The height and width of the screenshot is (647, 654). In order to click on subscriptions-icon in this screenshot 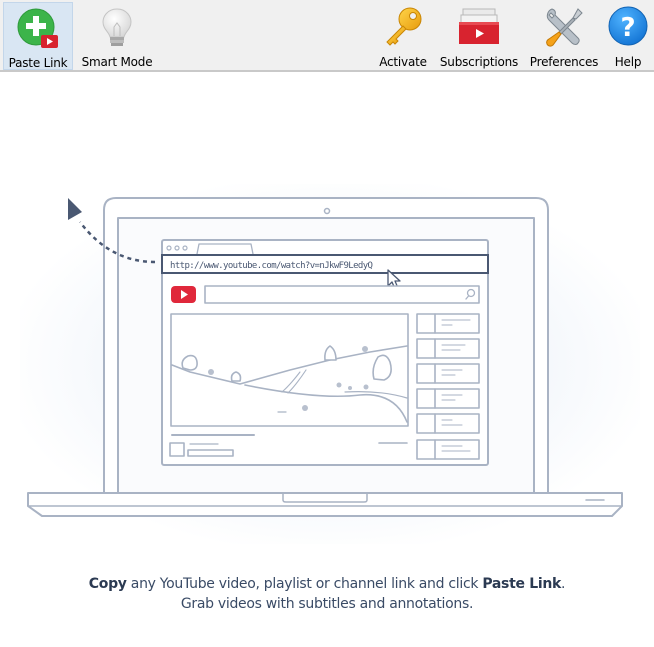, I will do `click(479, 27)`.